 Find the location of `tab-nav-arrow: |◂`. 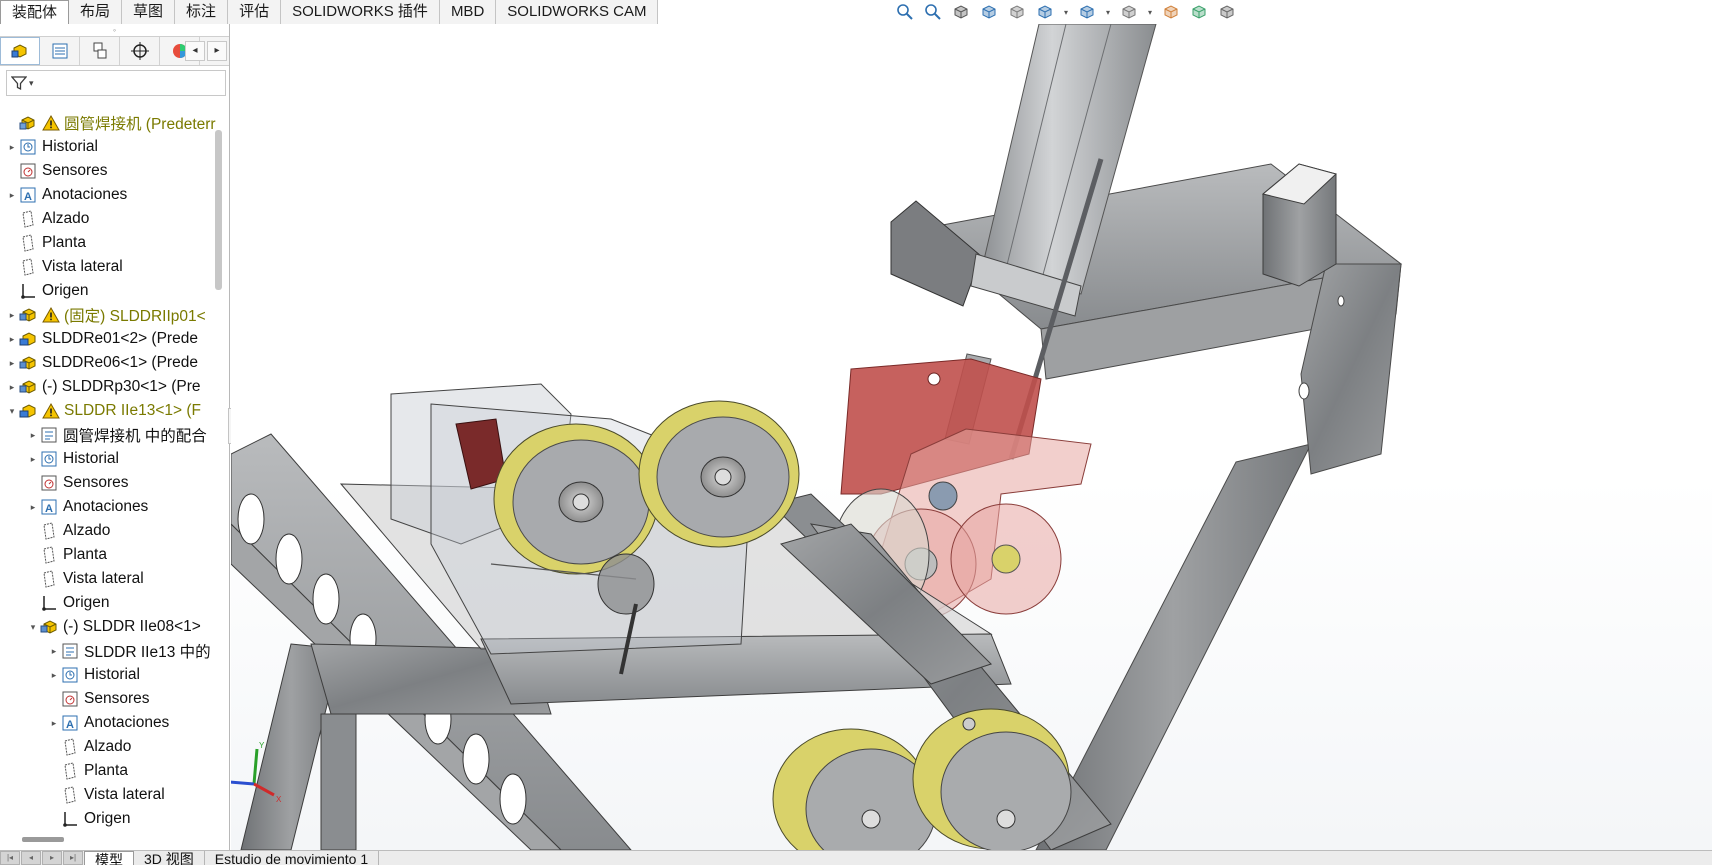

tab-nav-arrow: |◂ is located at coordinates (10, 858).